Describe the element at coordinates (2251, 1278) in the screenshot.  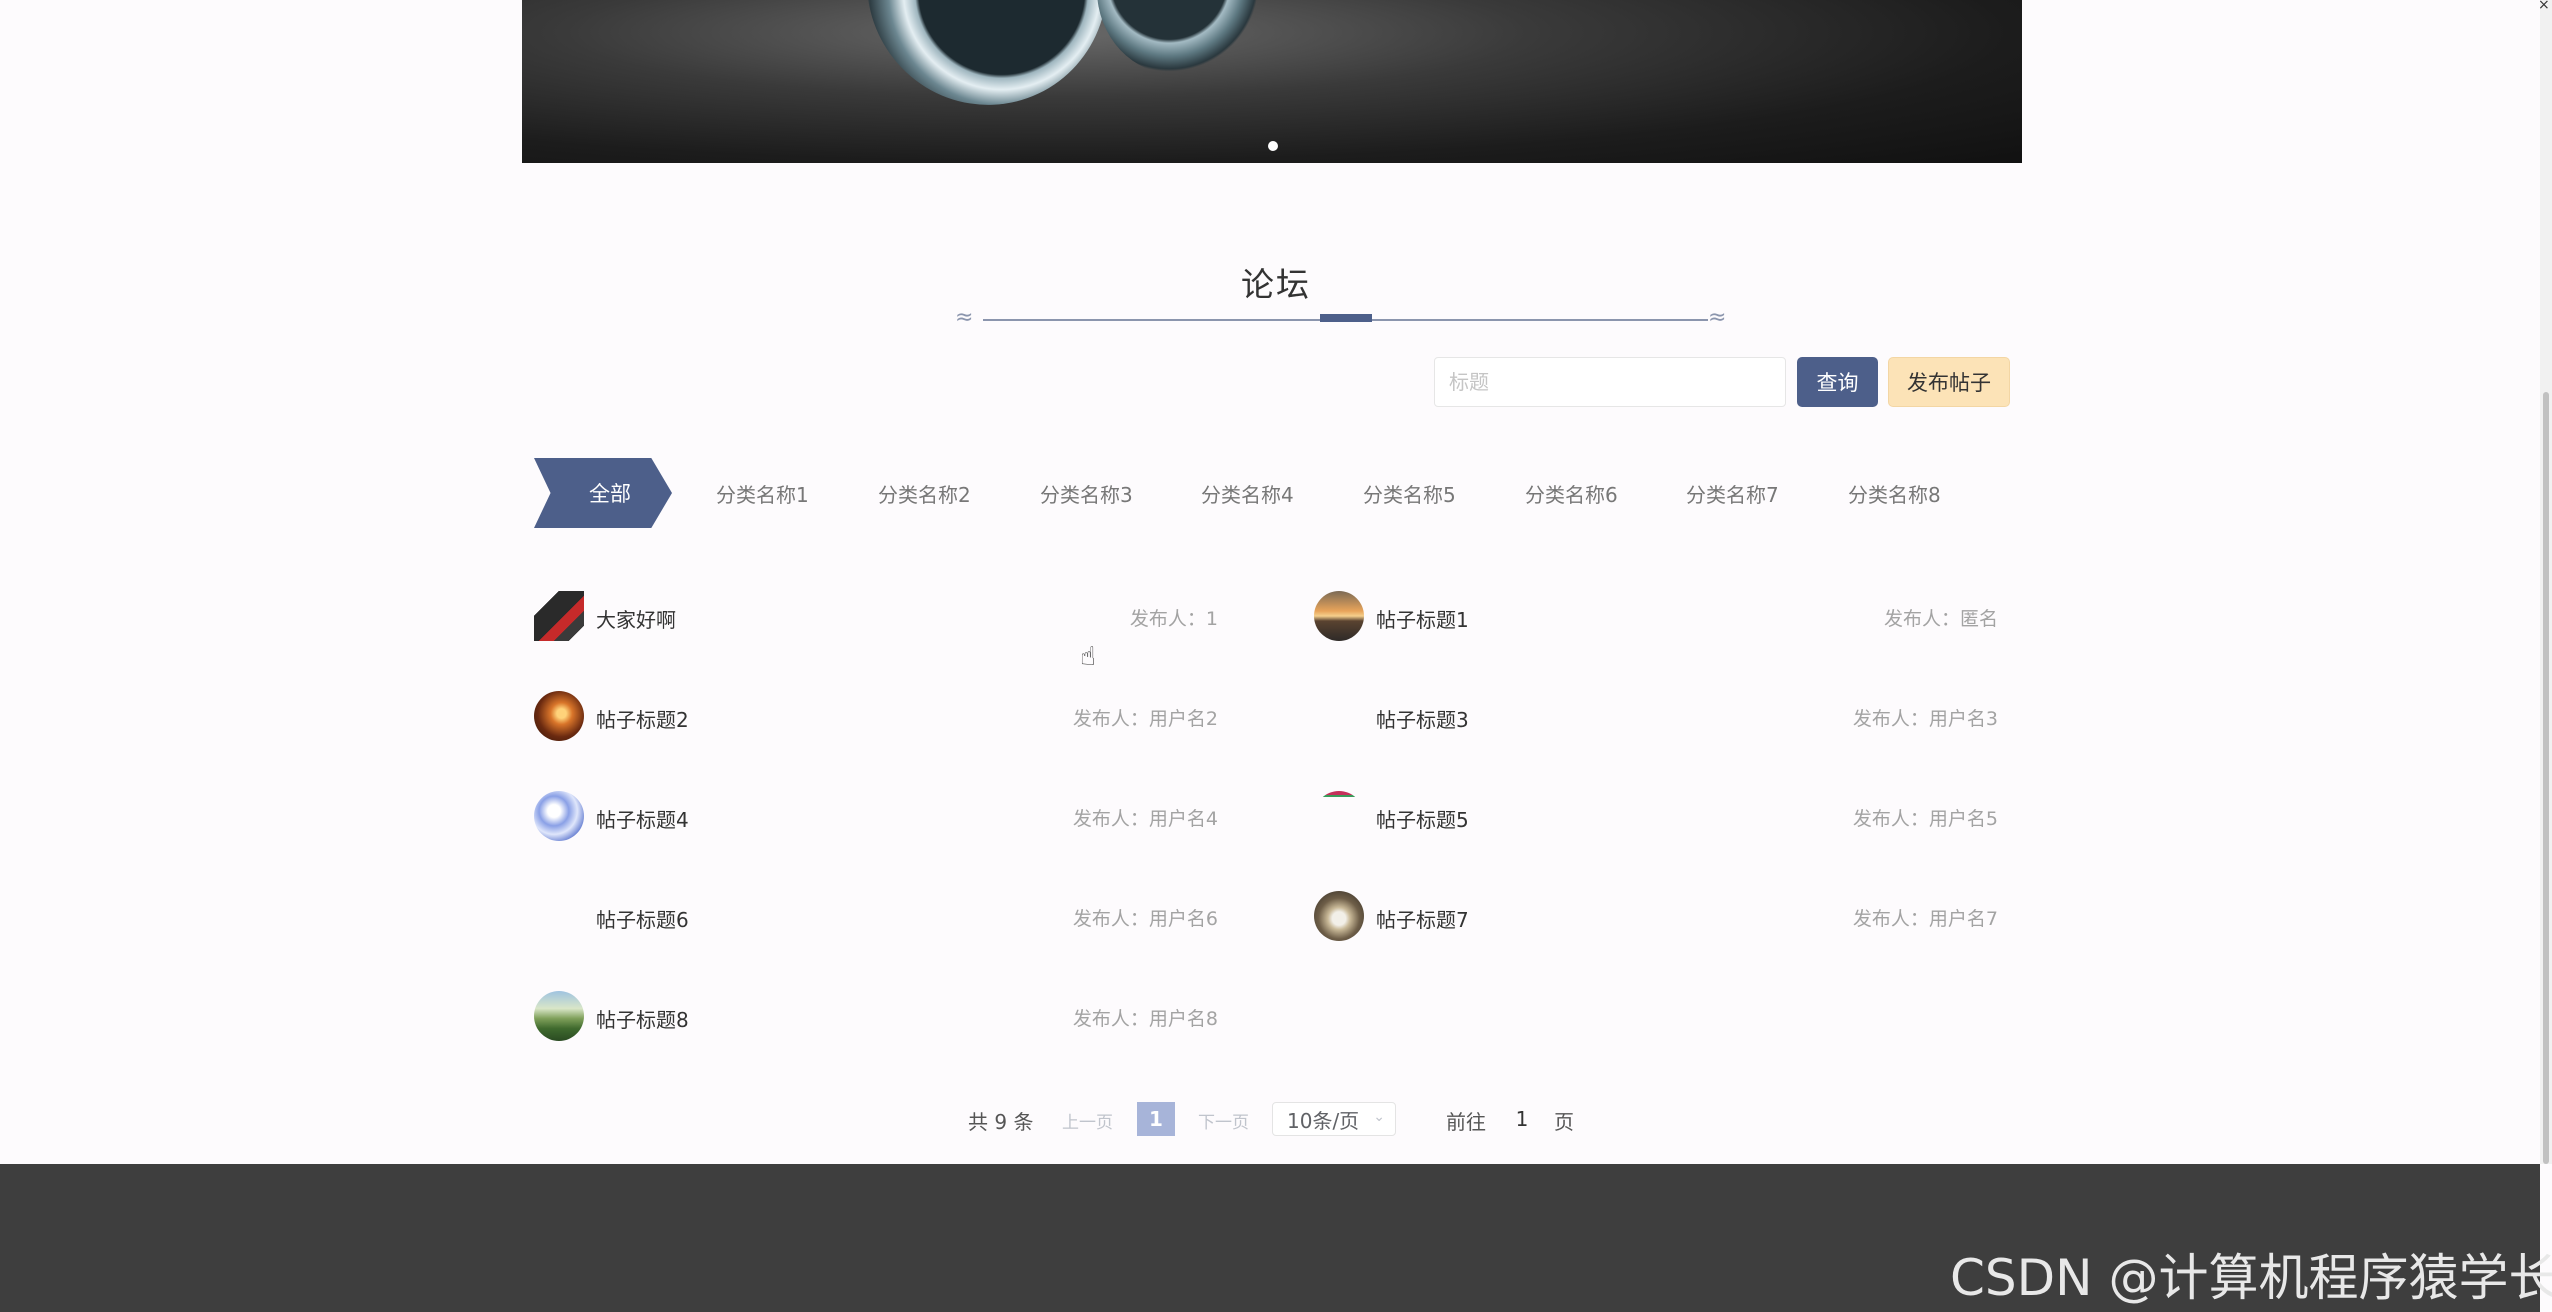
I see `watermark: CSDN @计算机程序猿学长` at that location.